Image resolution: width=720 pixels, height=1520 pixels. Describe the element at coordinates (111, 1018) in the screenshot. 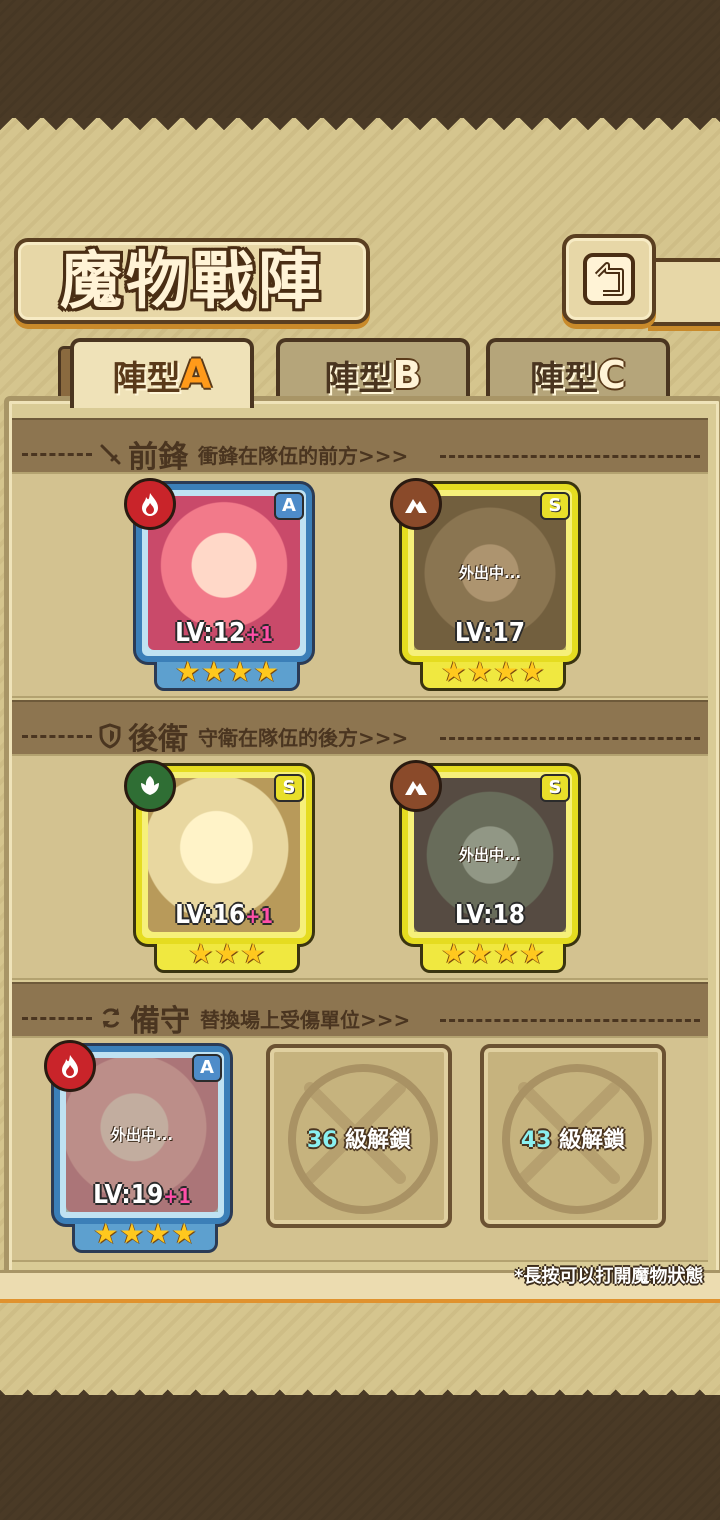

I see `swap-icon` at that location.